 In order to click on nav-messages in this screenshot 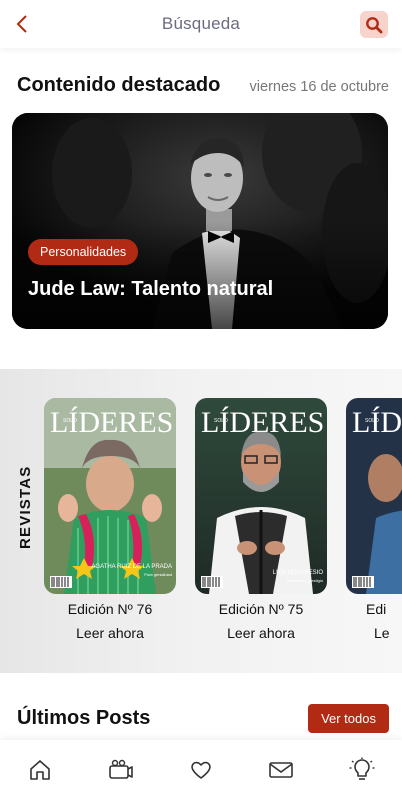, I will do `click(281, 770)`.